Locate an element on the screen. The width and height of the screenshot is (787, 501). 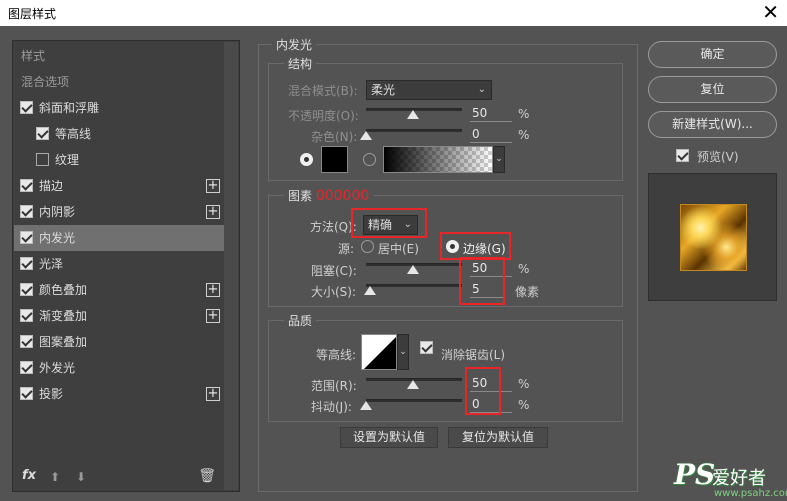
range-unit: % is located at coordinates (524, 384).